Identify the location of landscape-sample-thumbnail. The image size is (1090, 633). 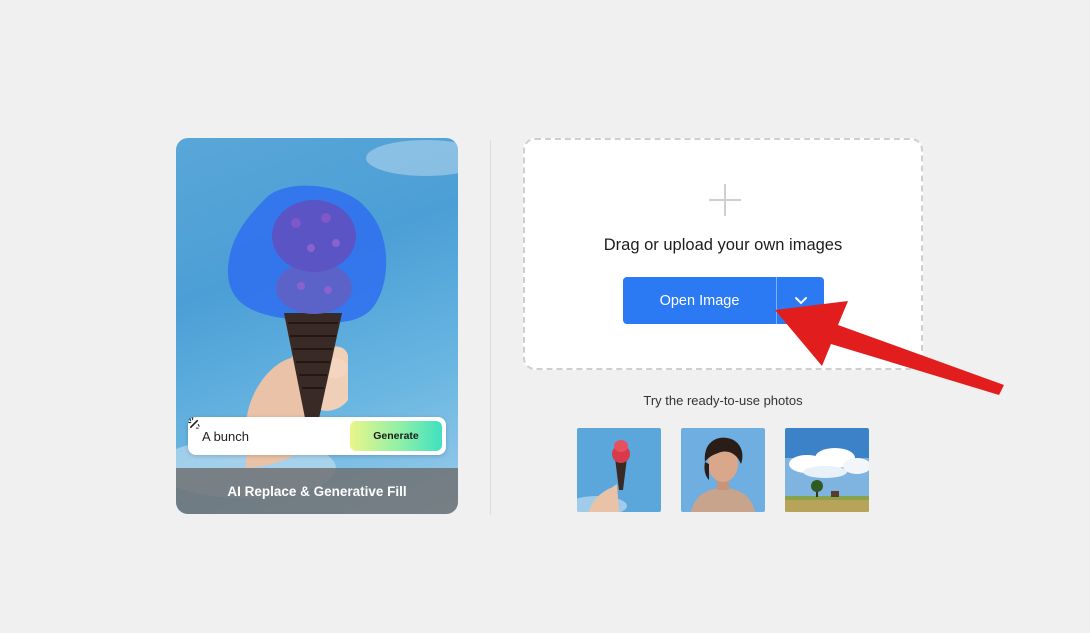
(827, 470).